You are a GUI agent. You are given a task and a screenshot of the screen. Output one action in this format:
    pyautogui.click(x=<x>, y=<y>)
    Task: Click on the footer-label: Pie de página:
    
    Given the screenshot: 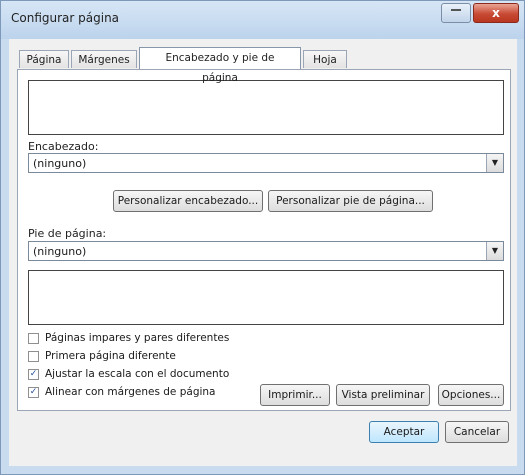 What is the action you would take?
    pyautogui.click(x=67, y=233)
    